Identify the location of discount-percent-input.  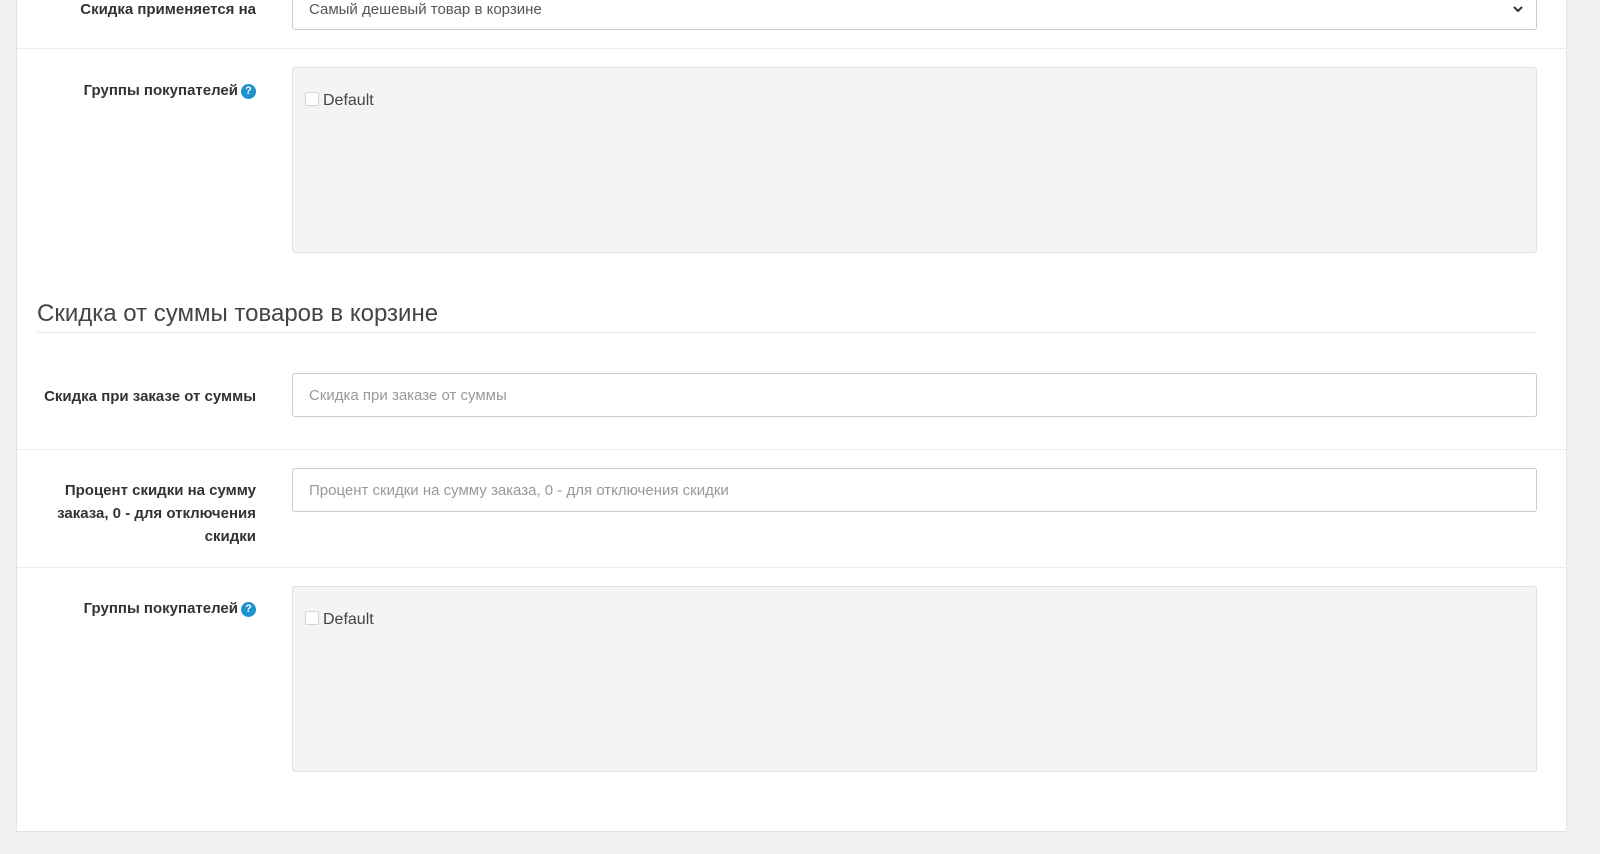
(914, 490).